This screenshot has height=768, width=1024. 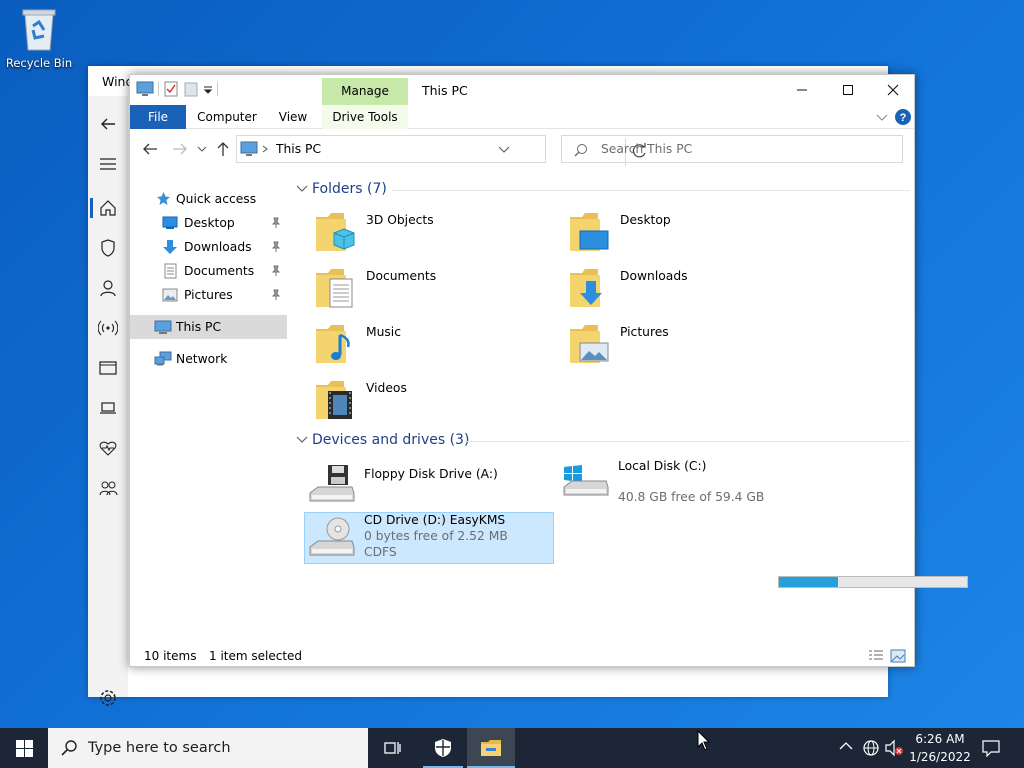 What do you see at coordinates (208, 271) in the screenshot?
I see `nav-documents: Documents` at bounding box center [208, 271].